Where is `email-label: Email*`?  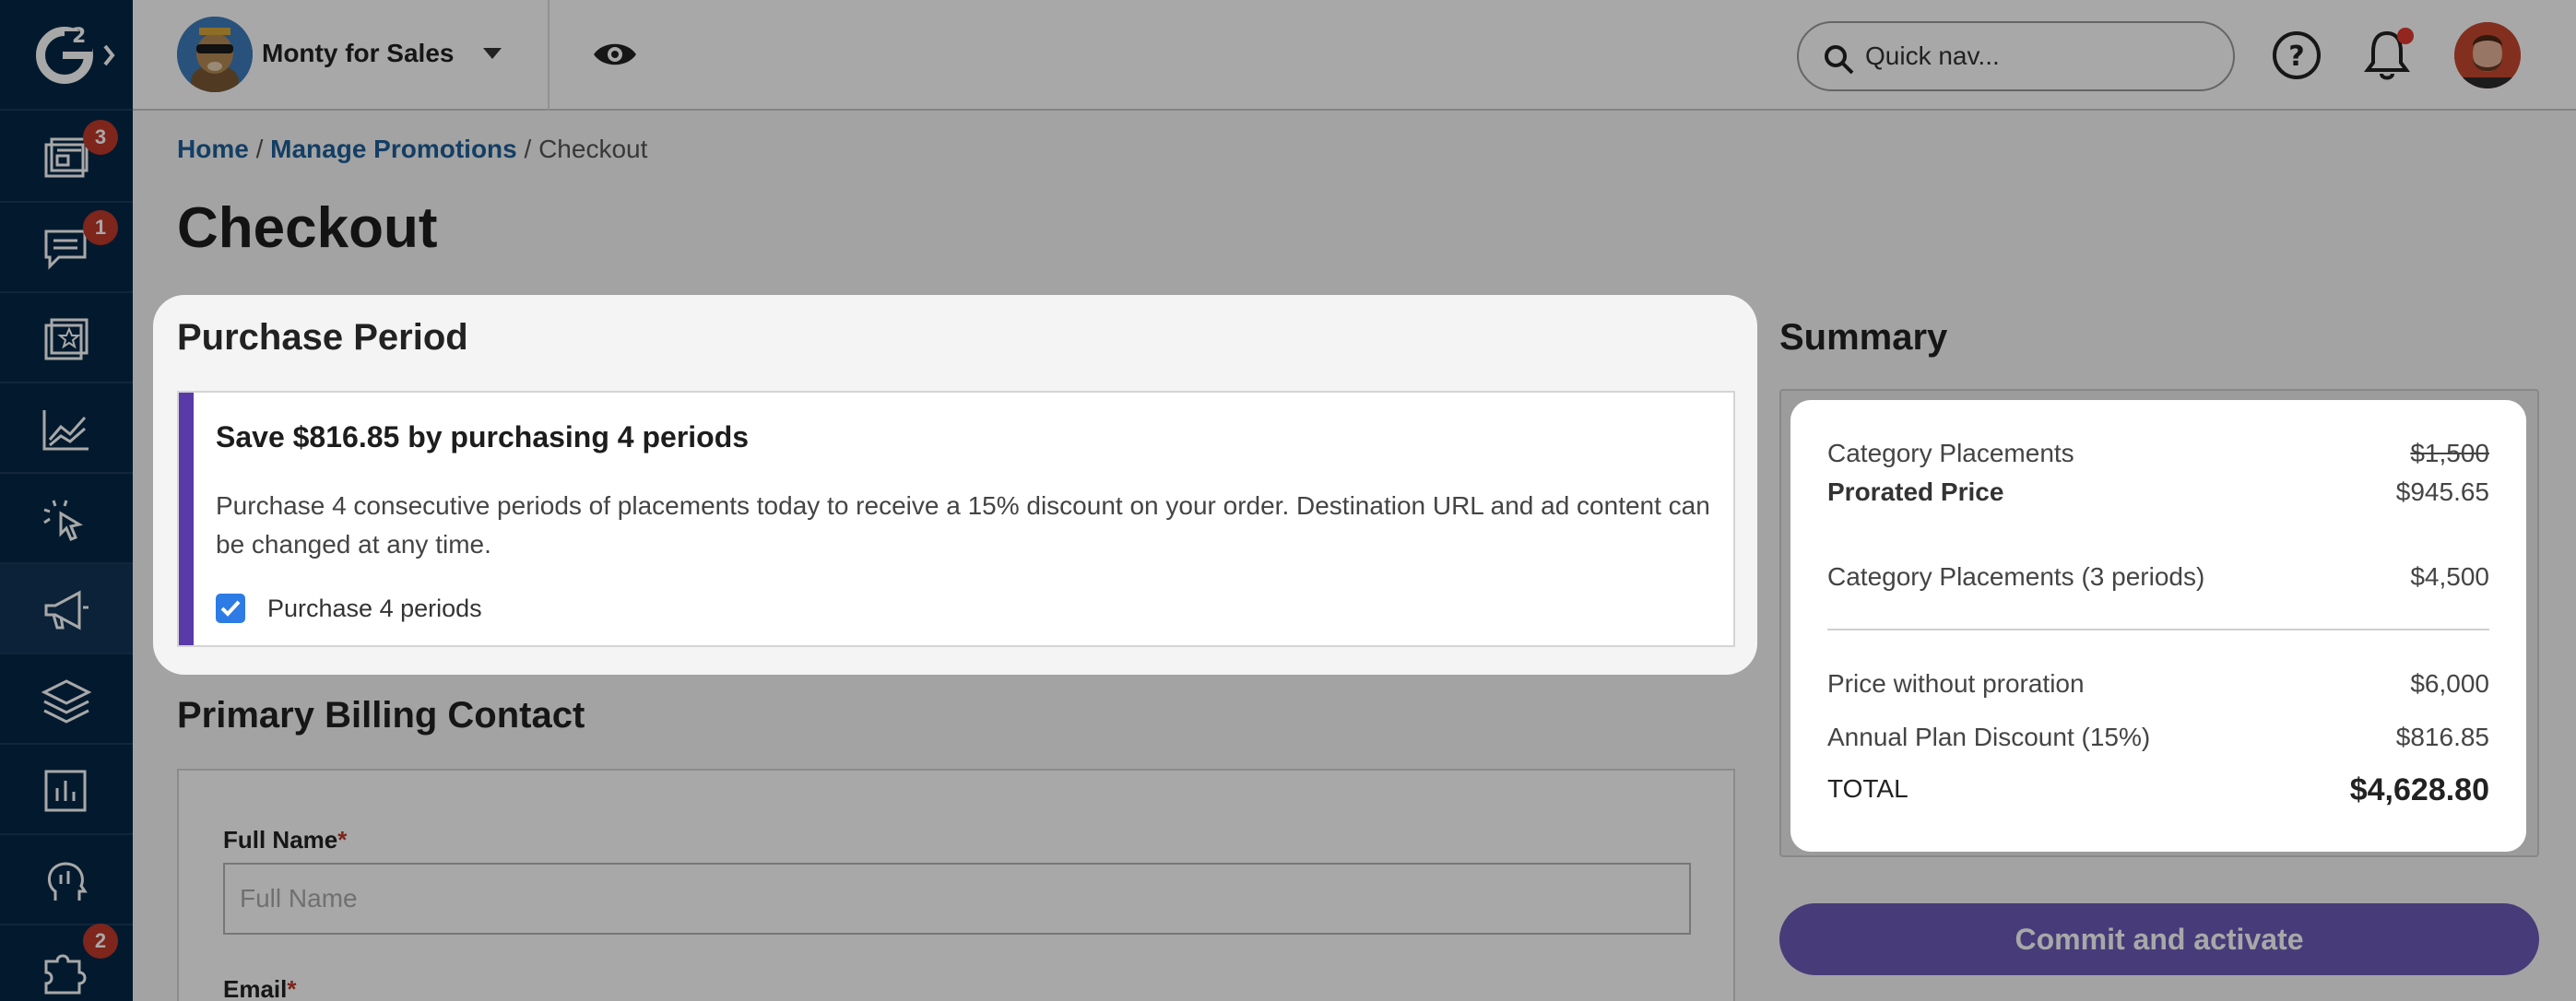 email-label: Email* is located at coordinates (260, 988).